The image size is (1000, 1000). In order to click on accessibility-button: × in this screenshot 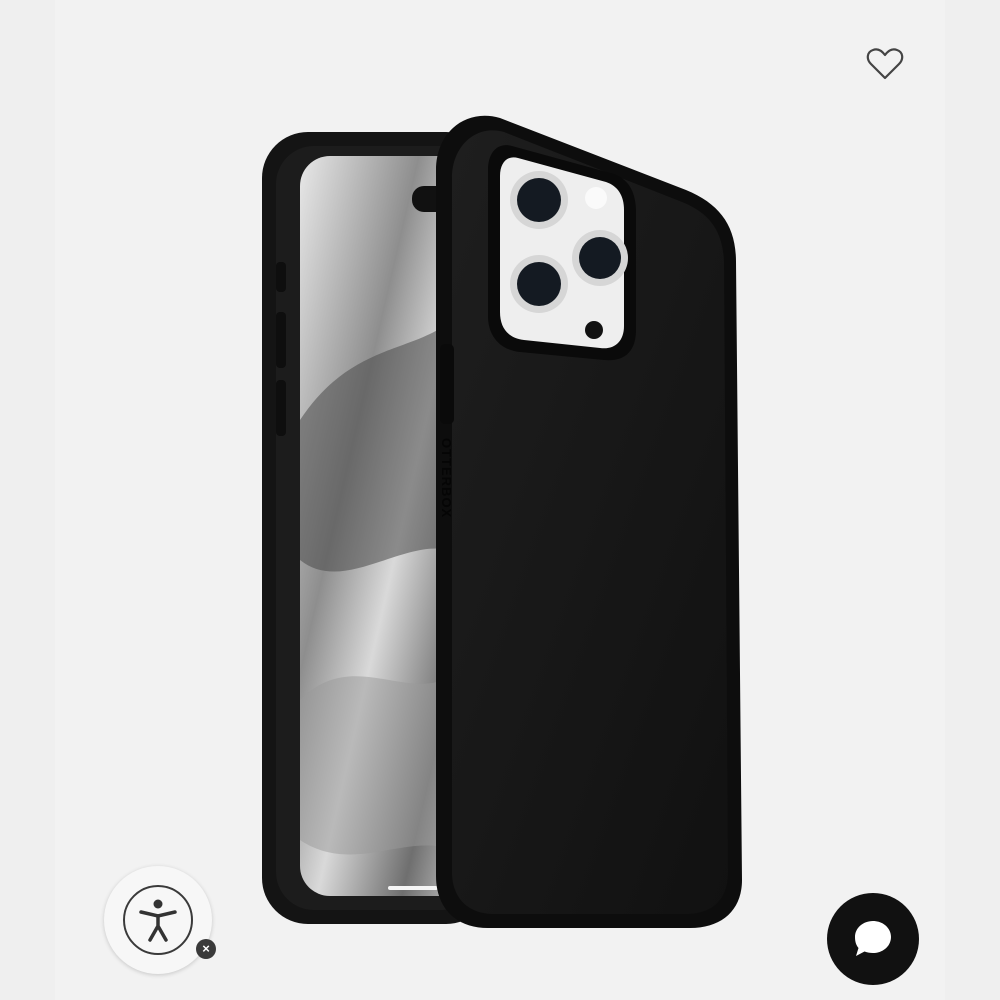, I will do `click(160, 920)`.